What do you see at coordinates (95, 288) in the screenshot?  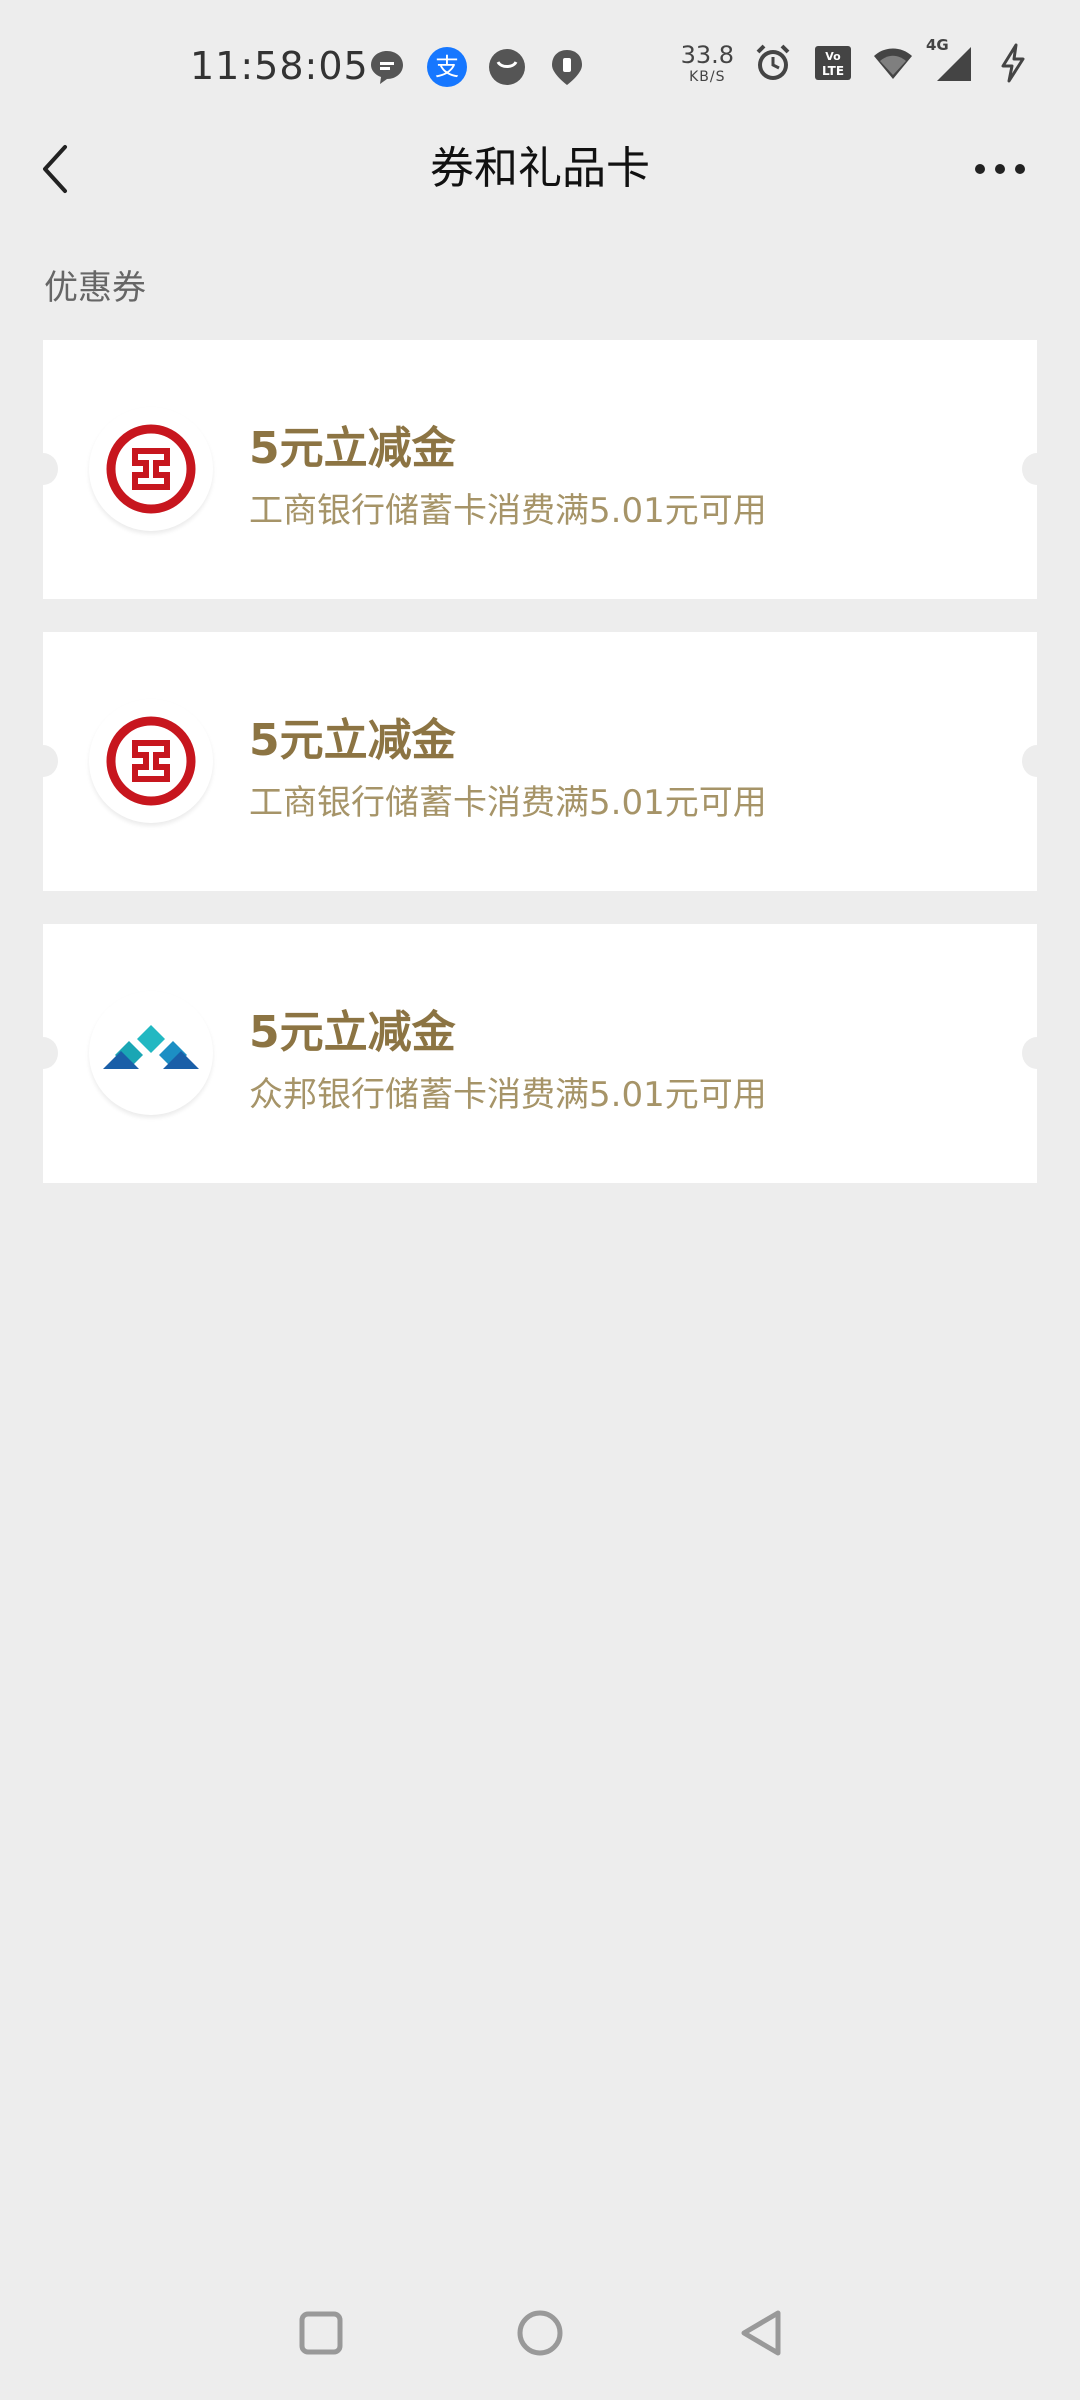 I see `section-label-coupons: 优惠券` at bounding box center [95, 288].